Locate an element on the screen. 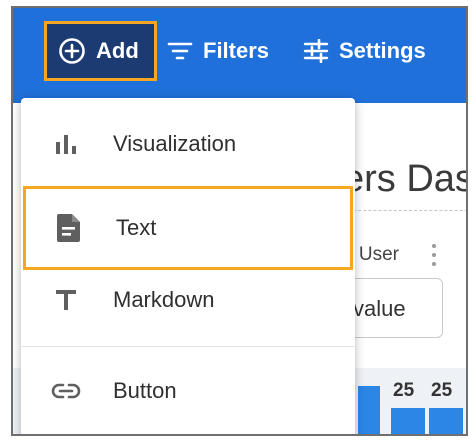  menu-item-label: Text is located at coordinates (136, 227).